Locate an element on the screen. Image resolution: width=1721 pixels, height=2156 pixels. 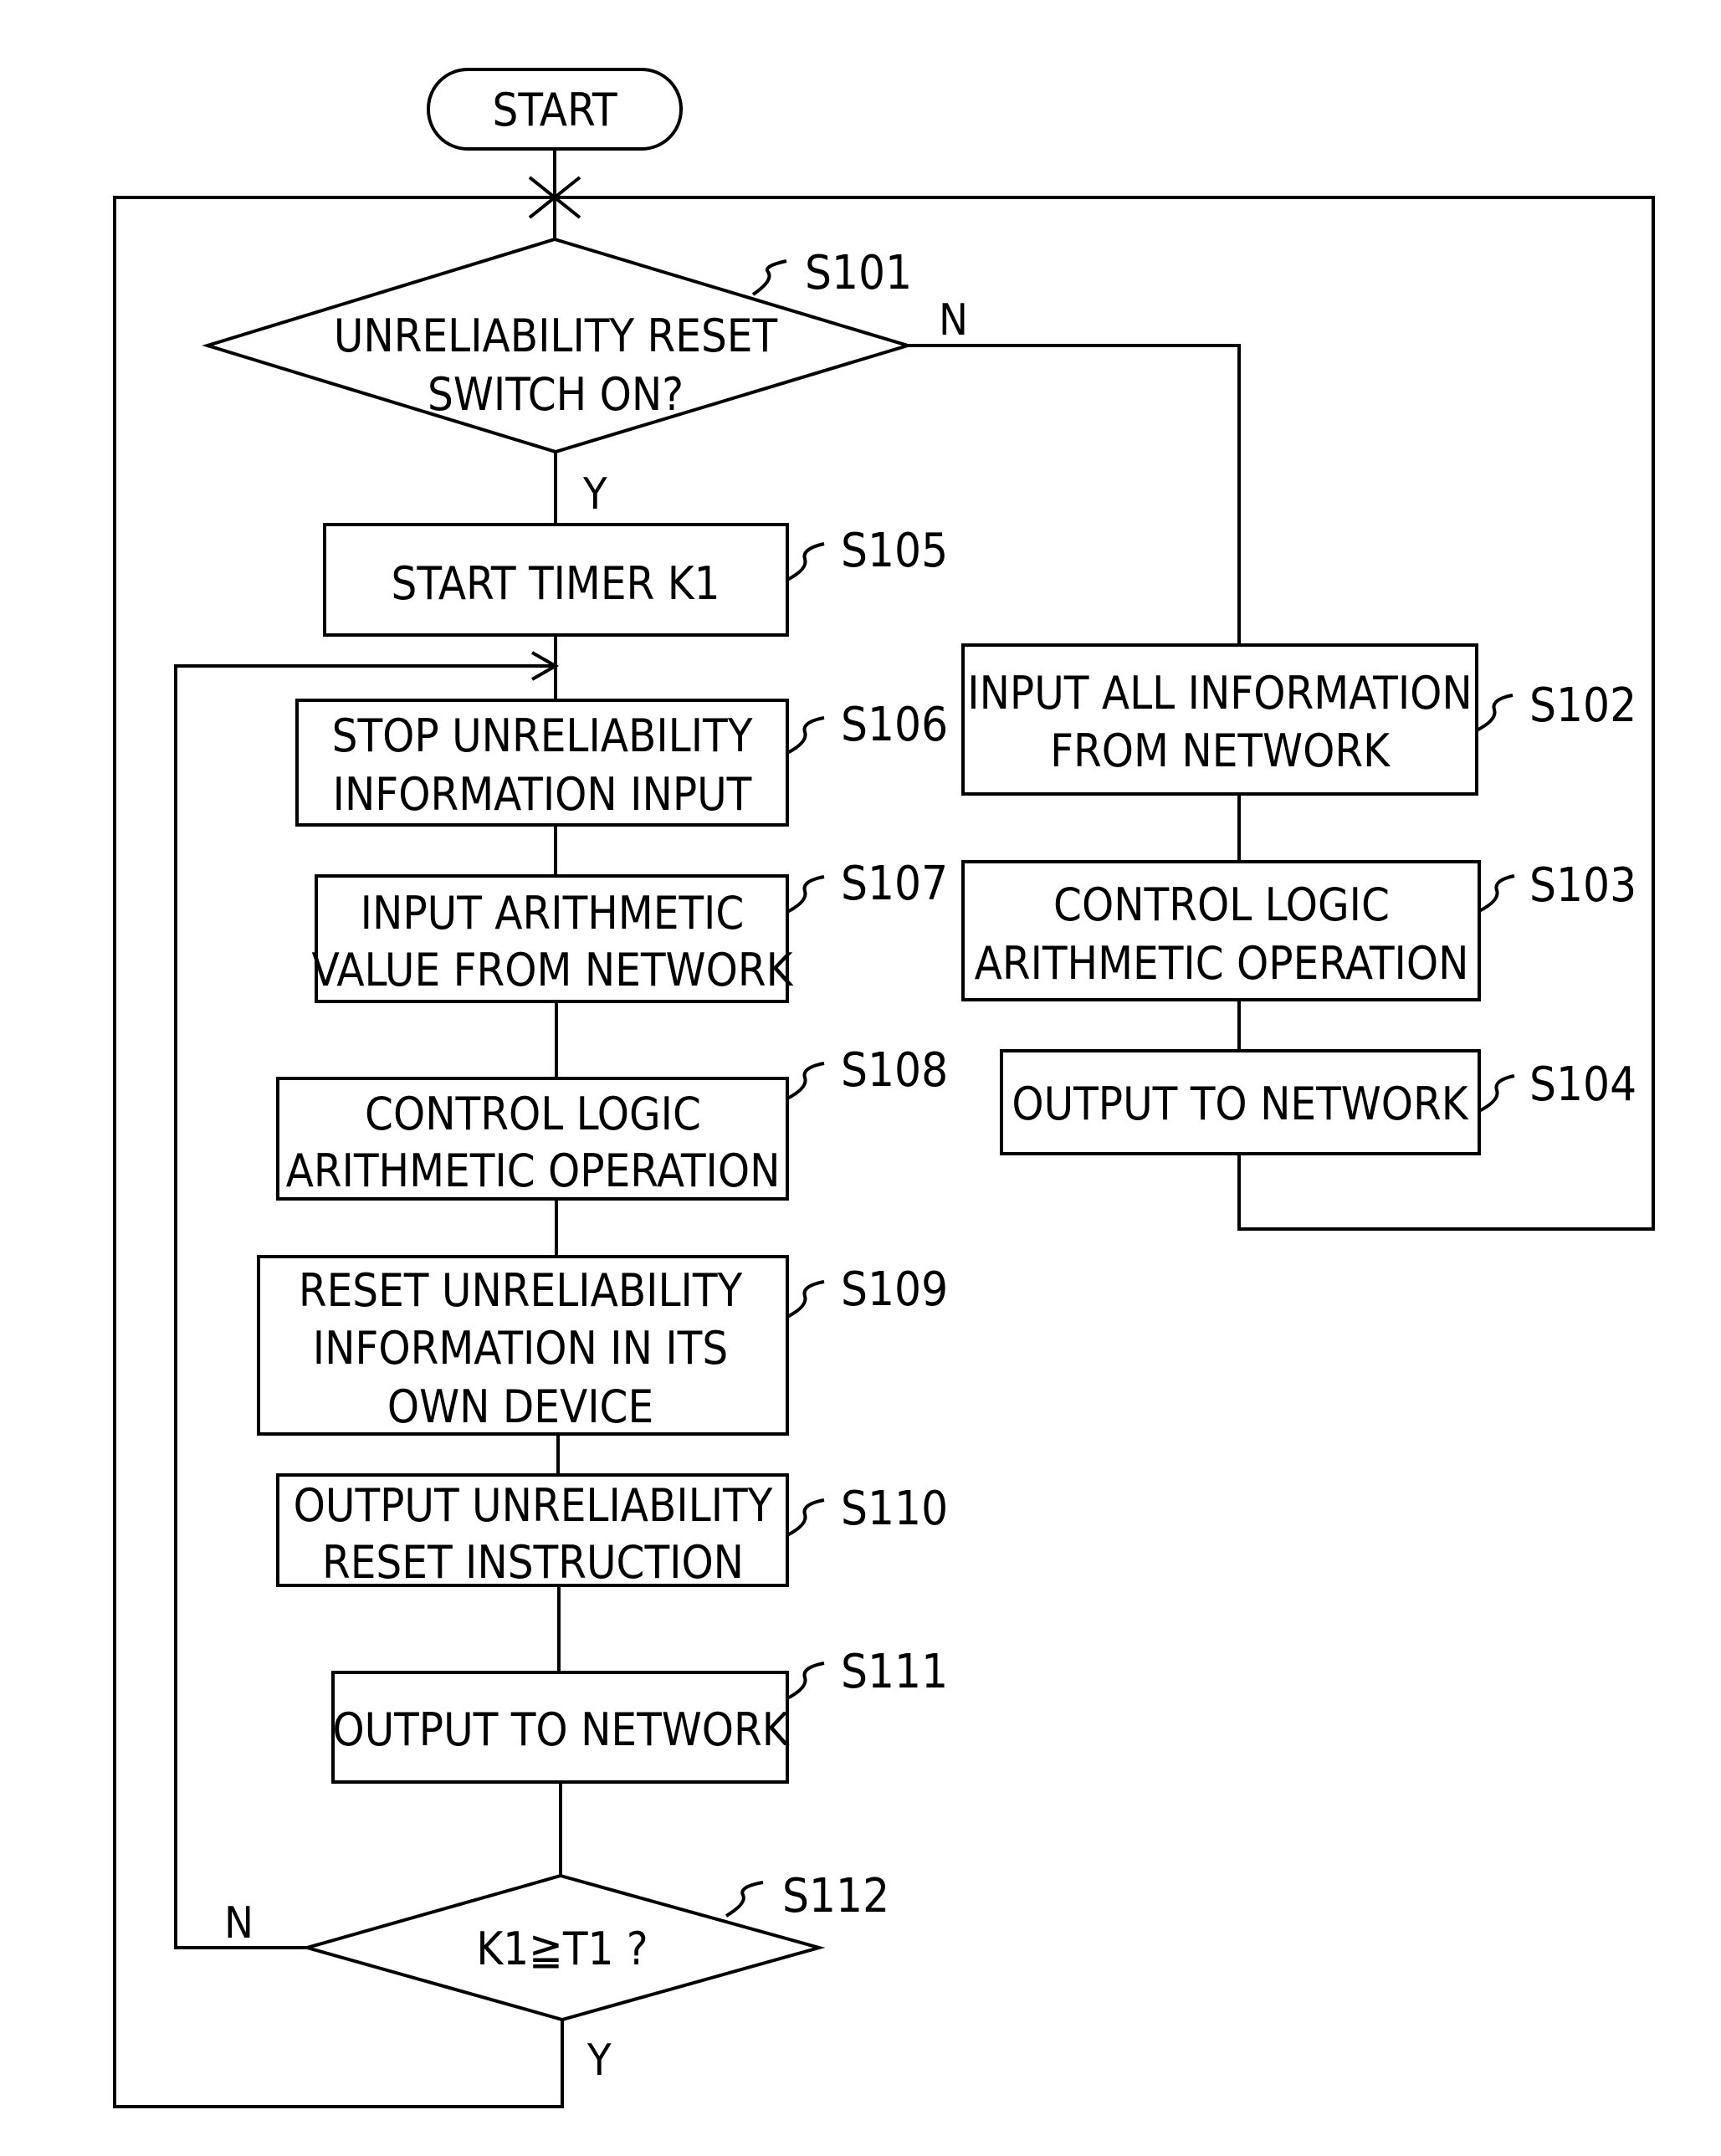
node-text: STOP UNRELIABILITY is located at coordinates (542, 735).